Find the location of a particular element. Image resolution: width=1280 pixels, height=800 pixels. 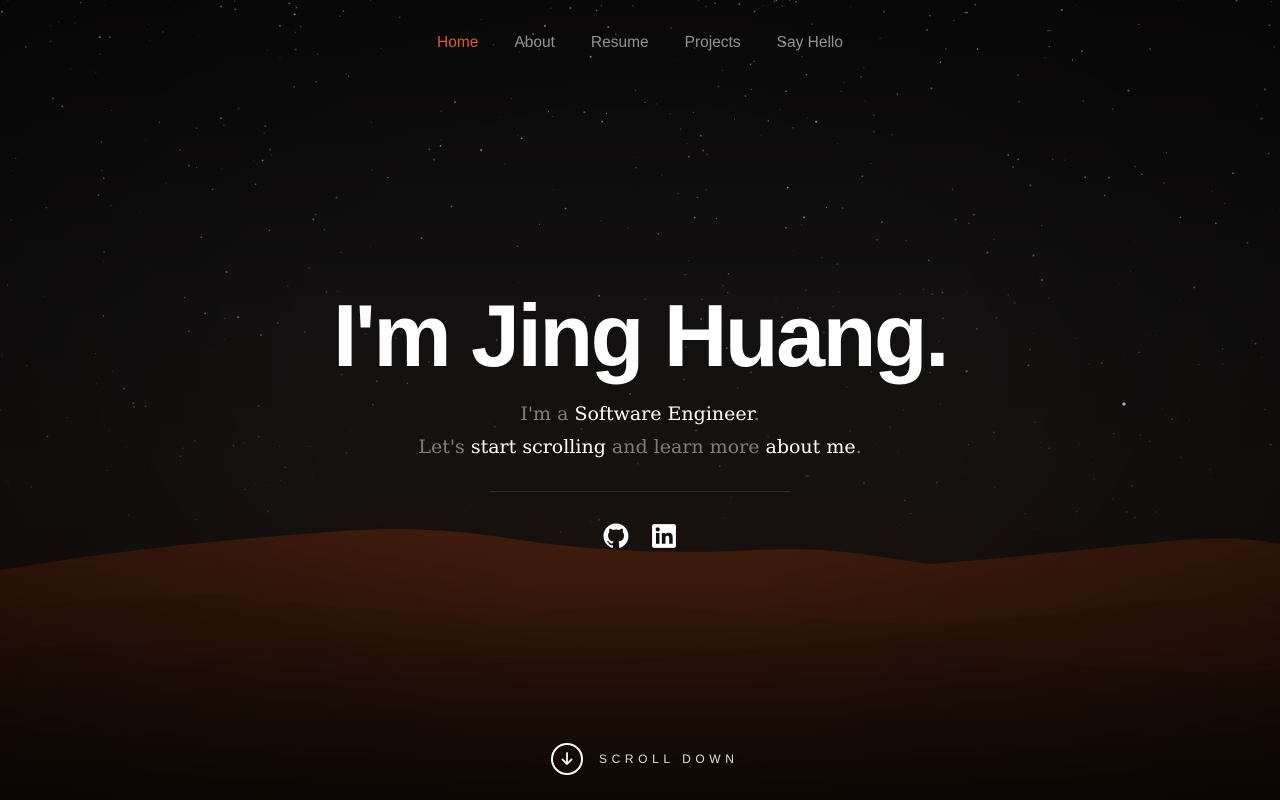

intro-highlight-about: about me is located at coordinates (810, 447).